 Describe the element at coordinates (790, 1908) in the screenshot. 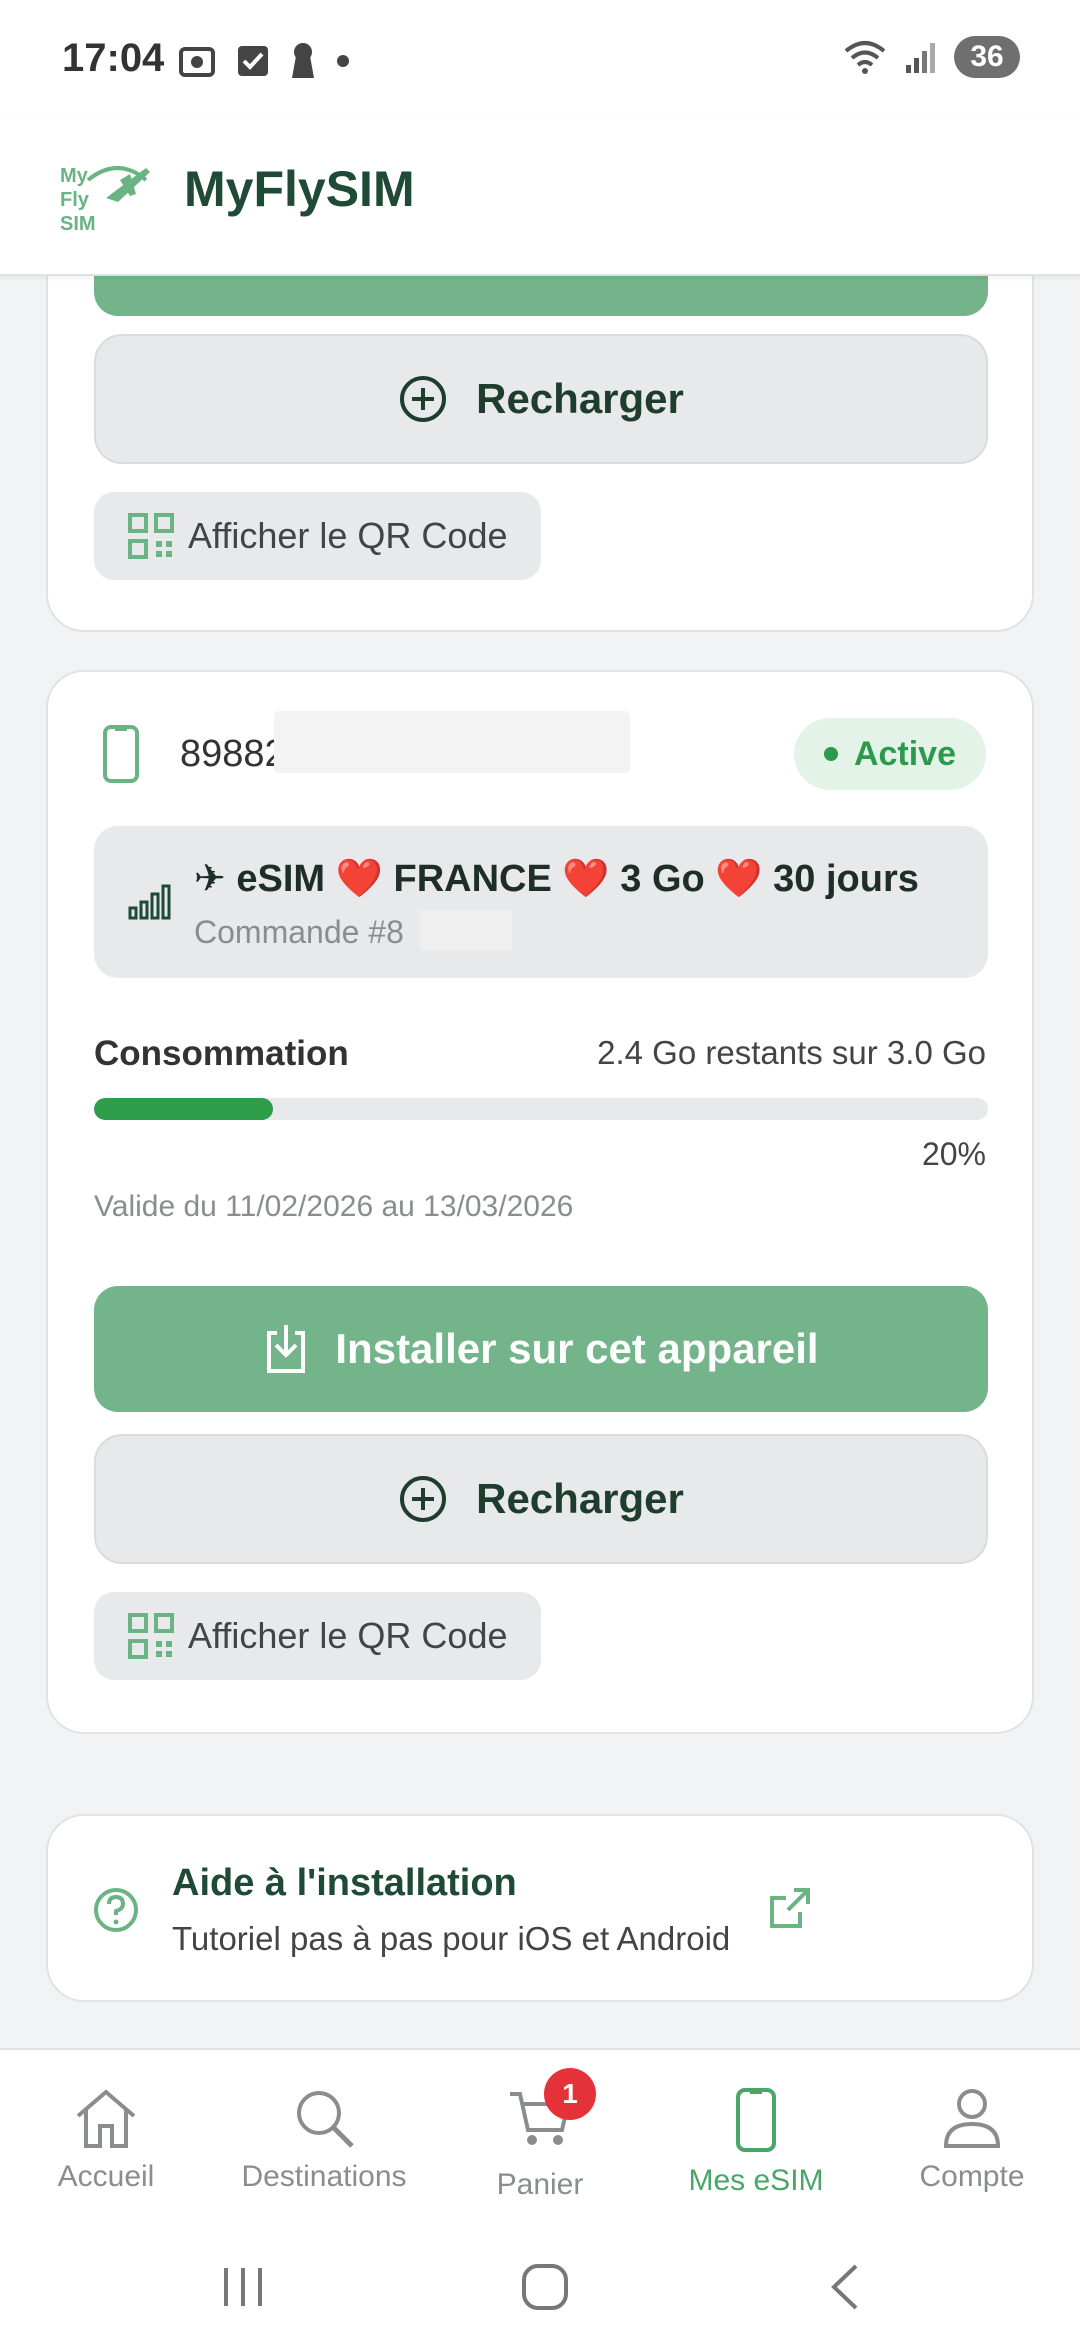

I see `external-link-icon` at that location.